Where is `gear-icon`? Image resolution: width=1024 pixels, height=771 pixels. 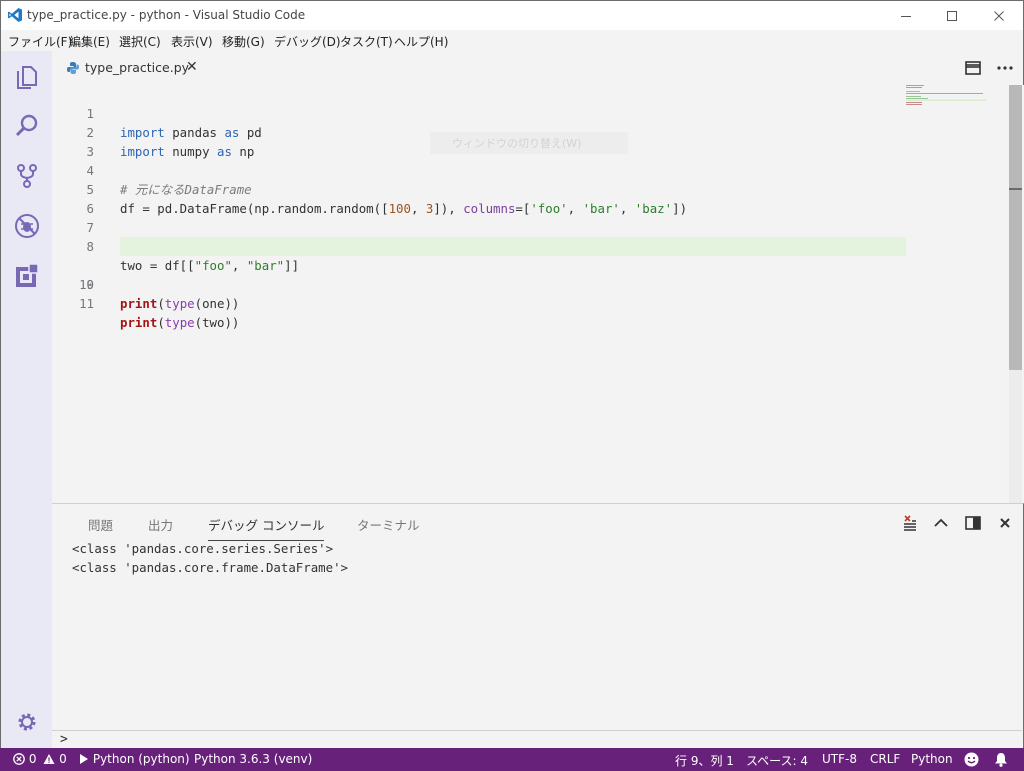 gear-icon is located at coordinates (27, 722).